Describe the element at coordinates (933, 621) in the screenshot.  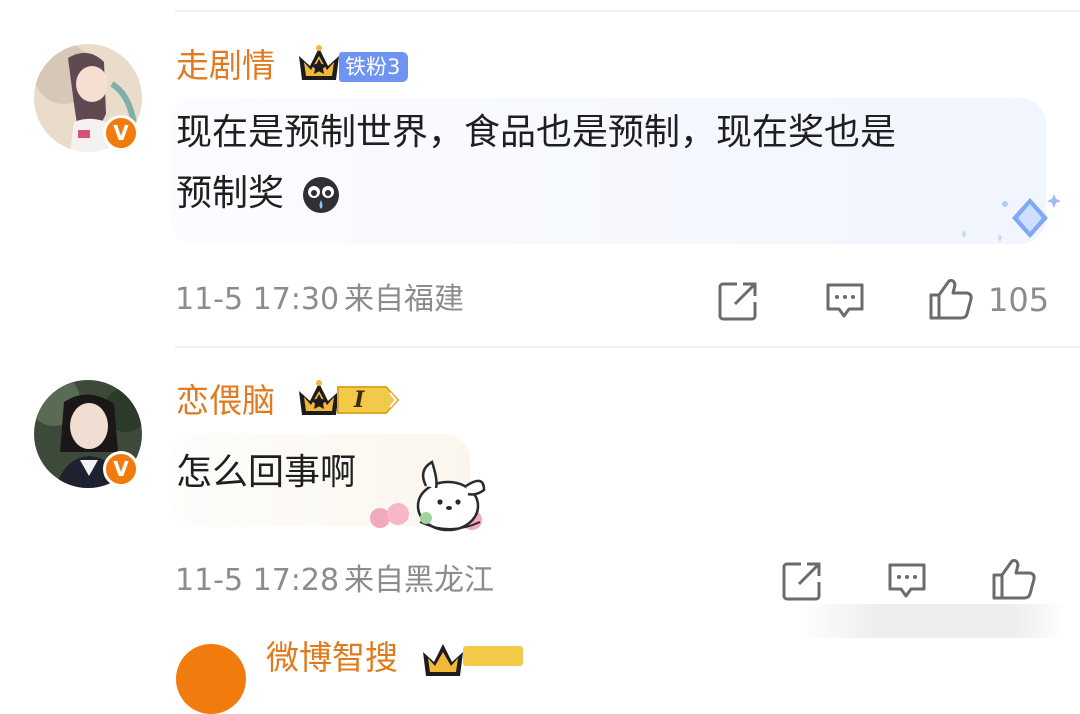
I see `blurred-overlay-strip` at that location.